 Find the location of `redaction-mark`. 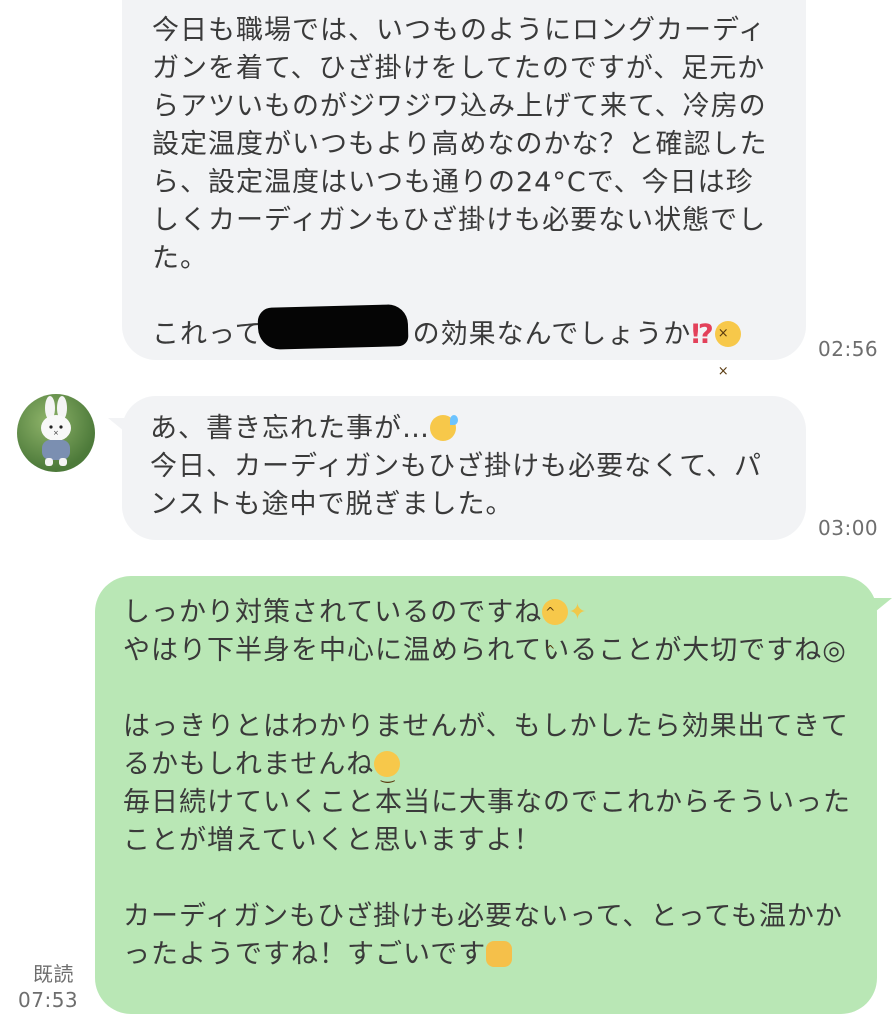

redaction-mark is located at coordinates (333, 327).